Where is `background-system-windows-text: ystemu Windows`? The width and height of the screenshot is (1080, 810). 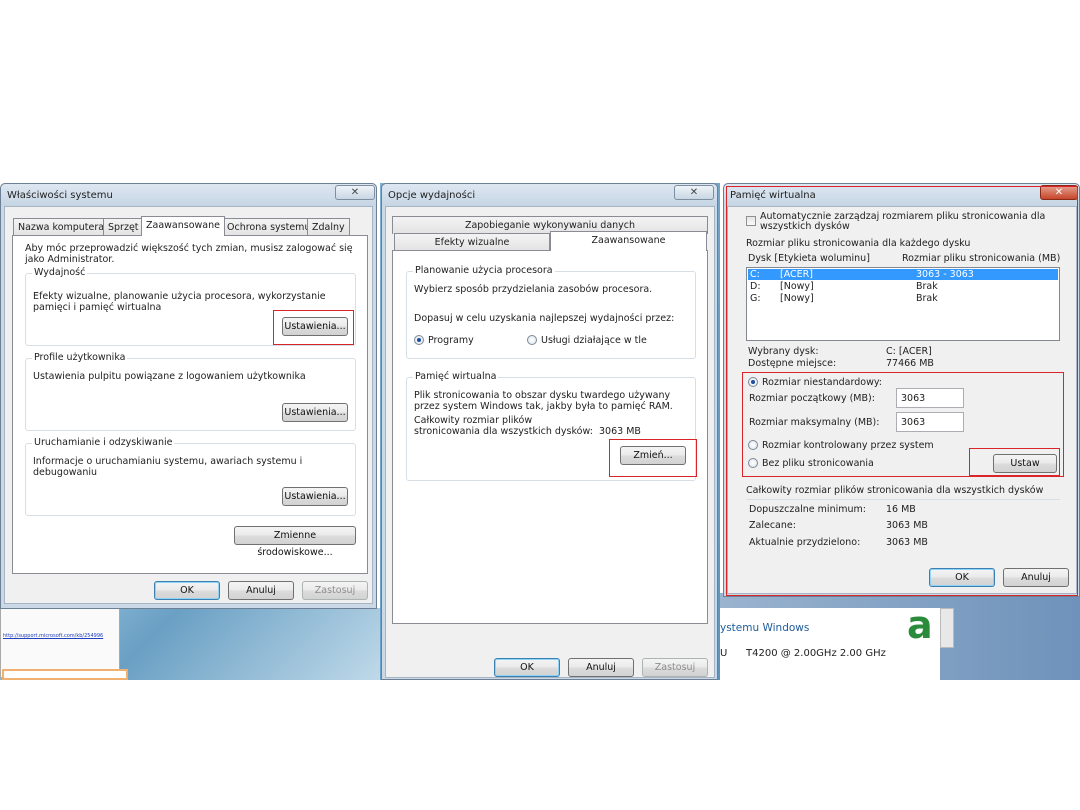 background-system-windows-text: ystemu Windows is located at coordinates (765, 628).